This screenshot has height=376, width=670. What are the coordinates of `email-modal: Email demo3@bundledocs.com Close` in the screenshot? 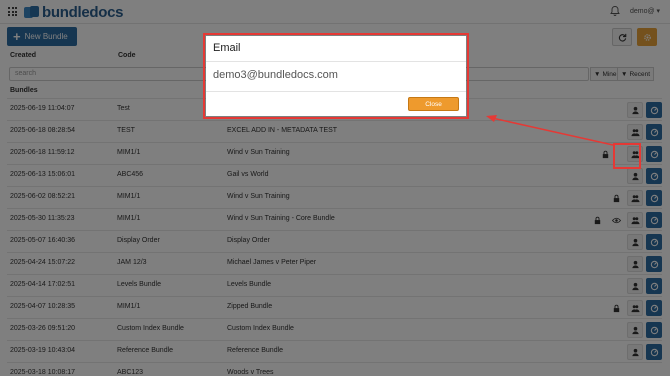 It's located at (336, 76).